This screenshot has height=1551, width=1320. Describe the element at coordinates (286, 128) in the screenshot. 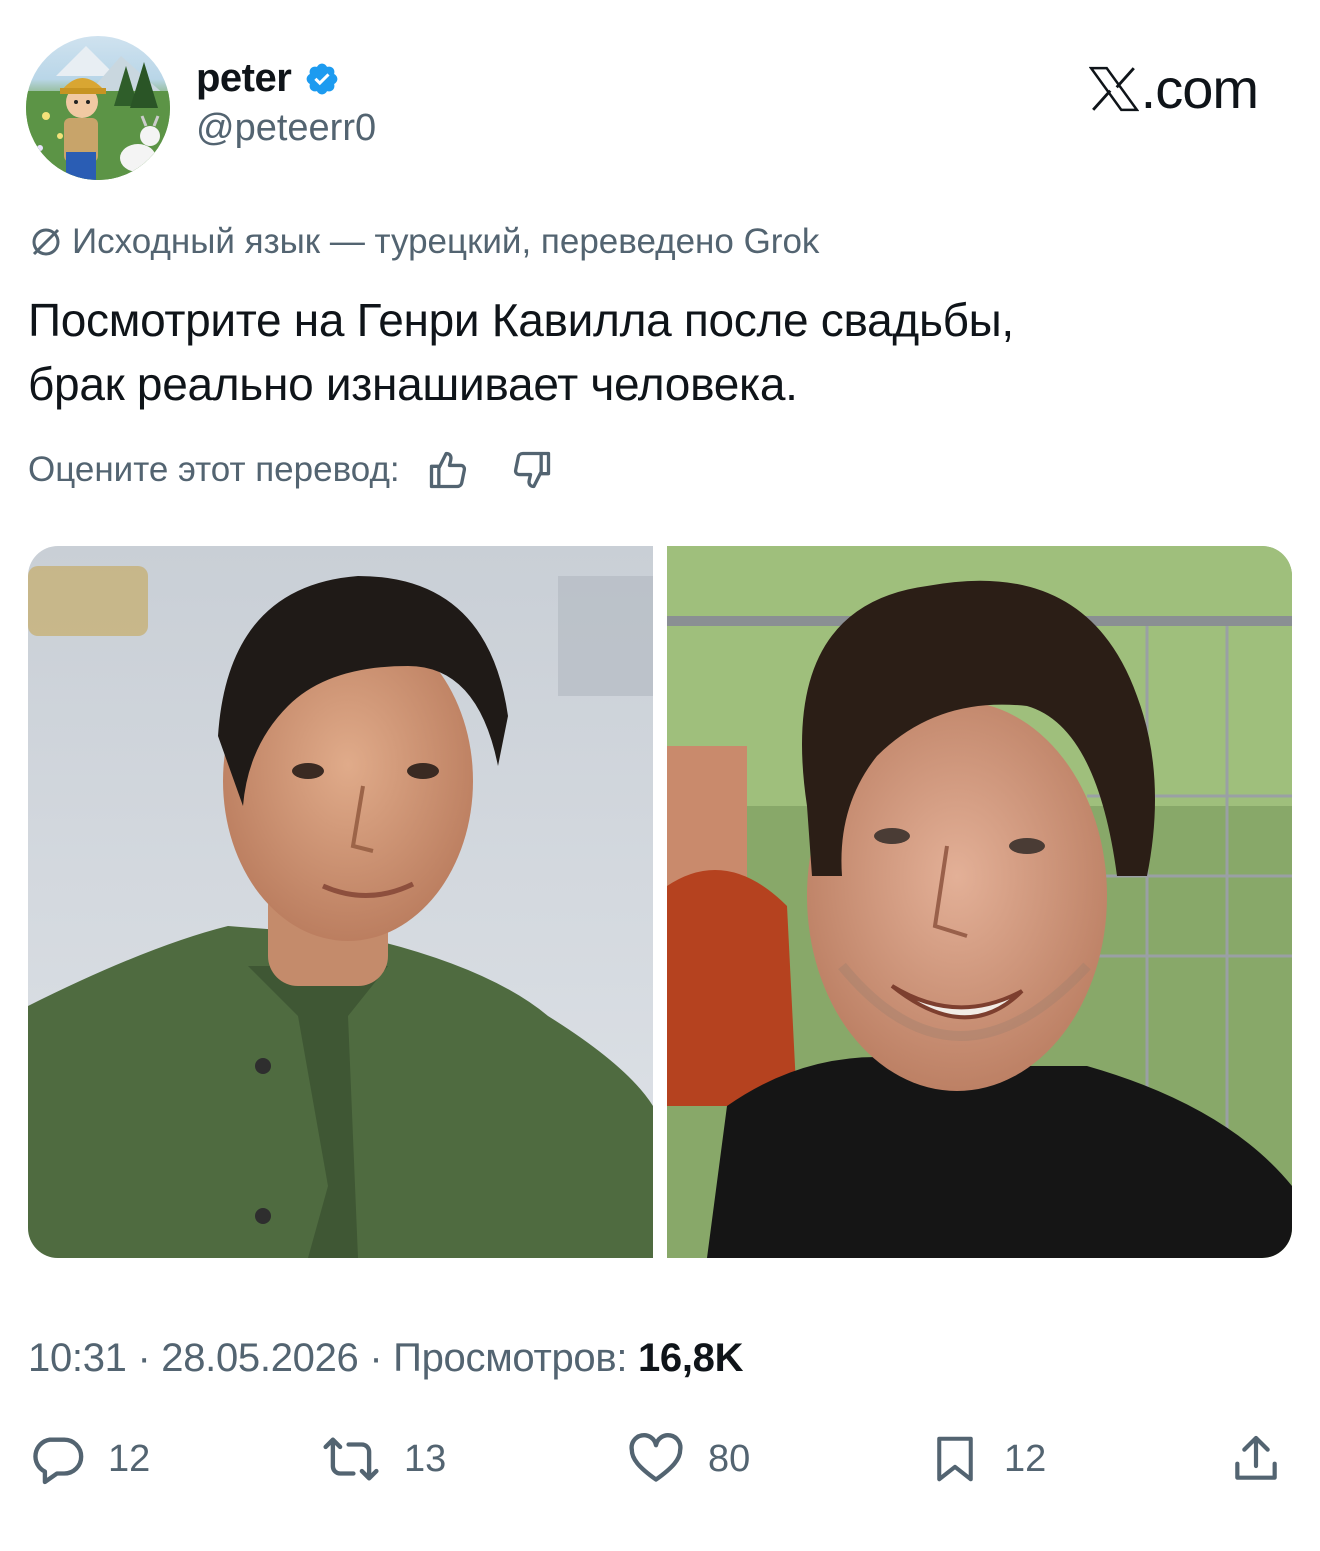

I see `author-handle: @peteerr0` at that location.